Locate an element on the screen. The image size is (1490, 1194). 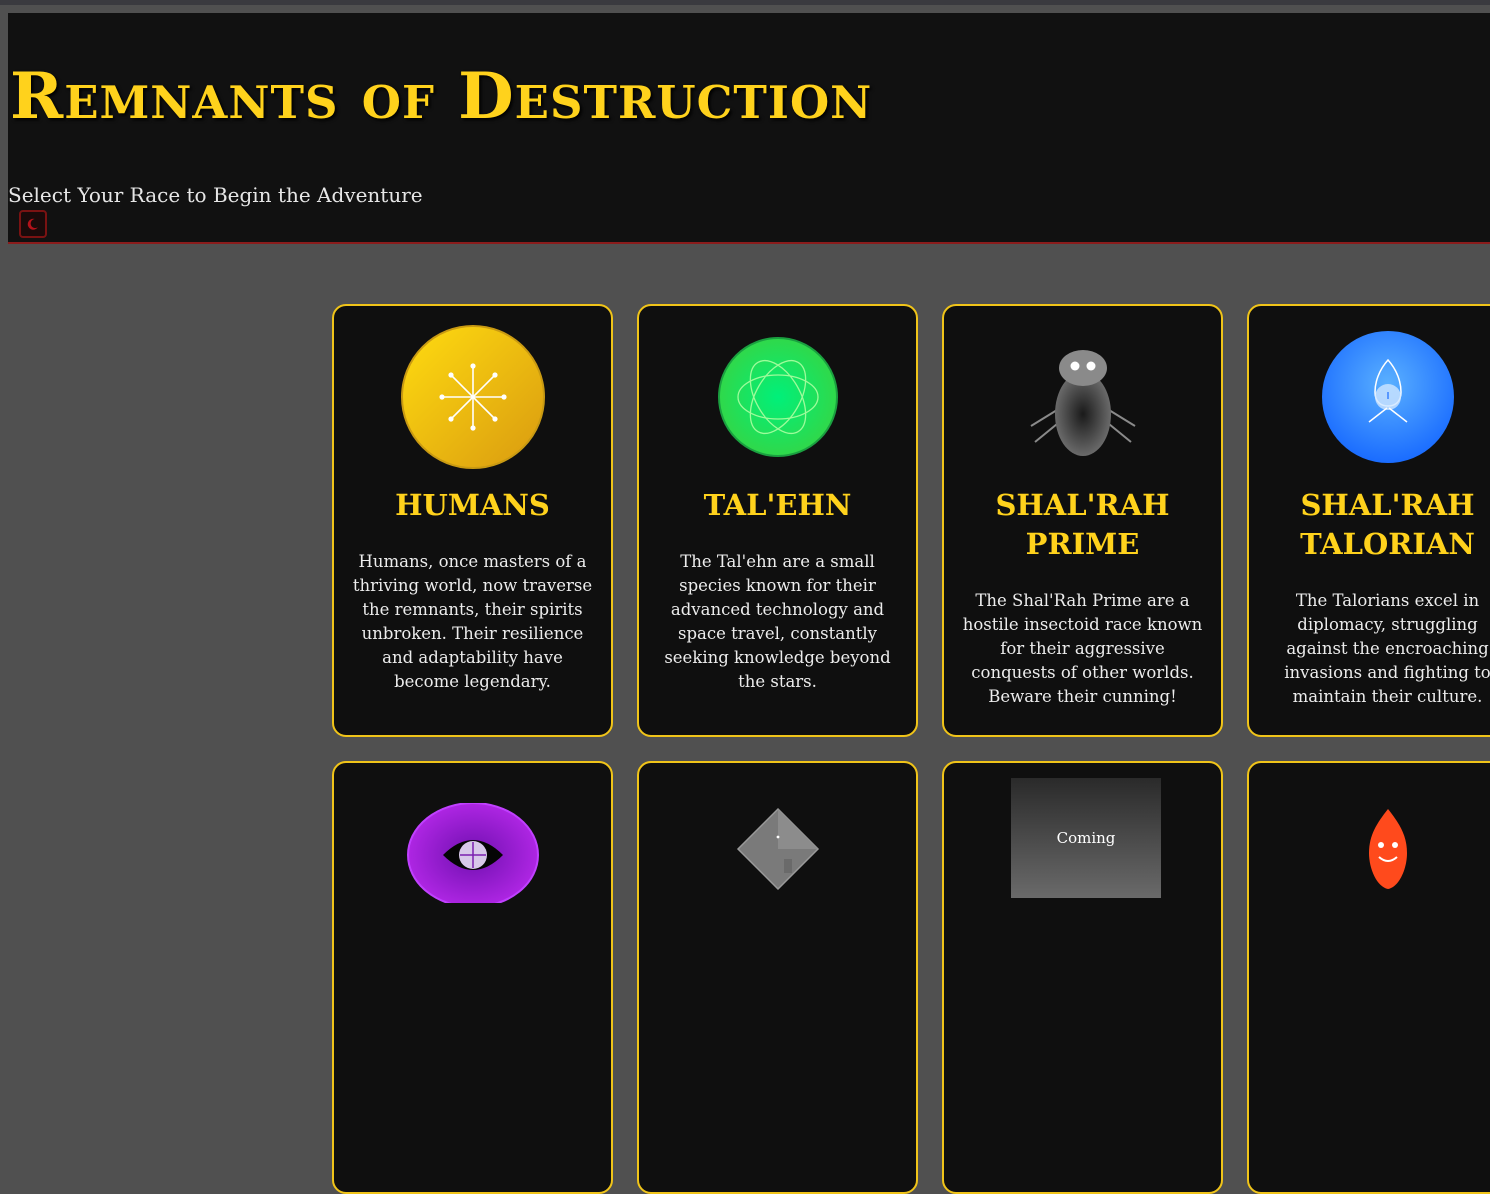
race-card-coming: Coming is located at coordinates (1082, 977).